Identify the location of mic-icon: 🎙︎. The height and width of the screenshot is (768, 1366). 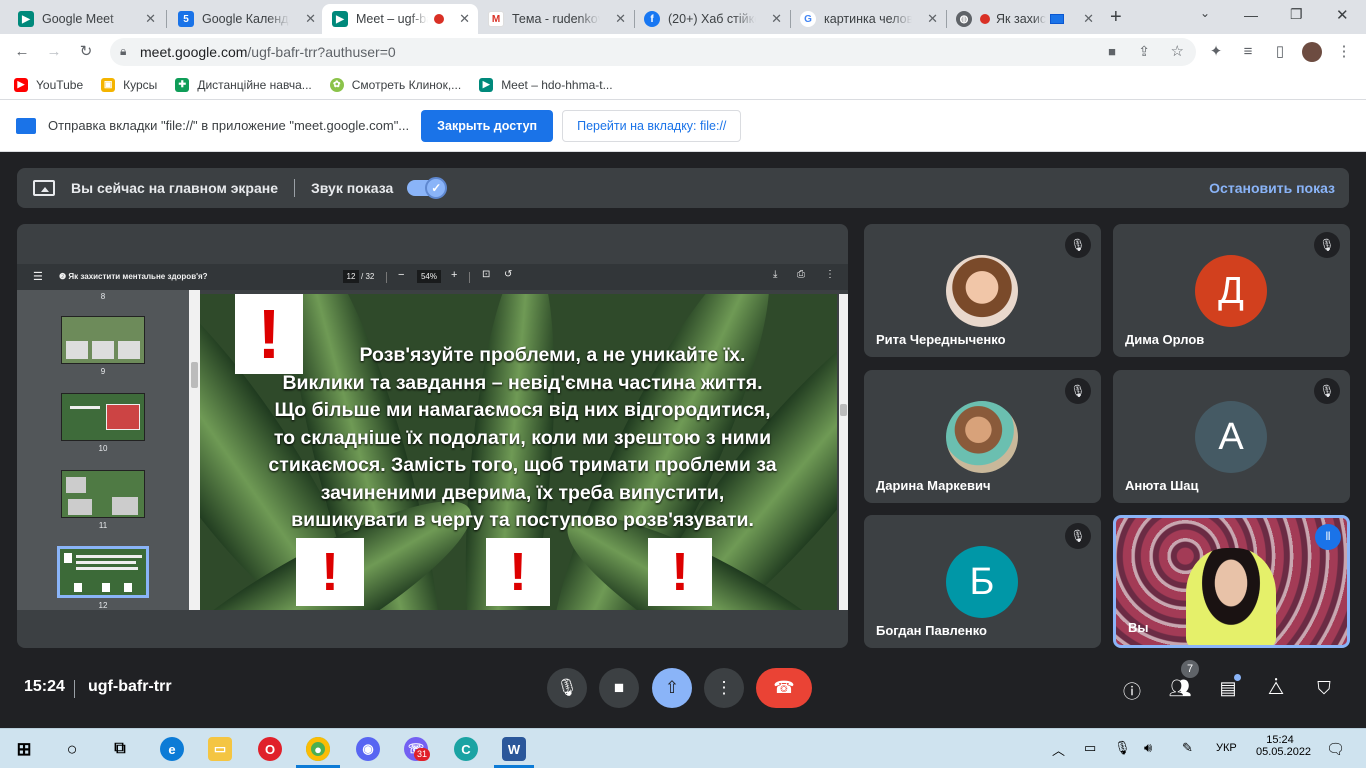
(567, 687).